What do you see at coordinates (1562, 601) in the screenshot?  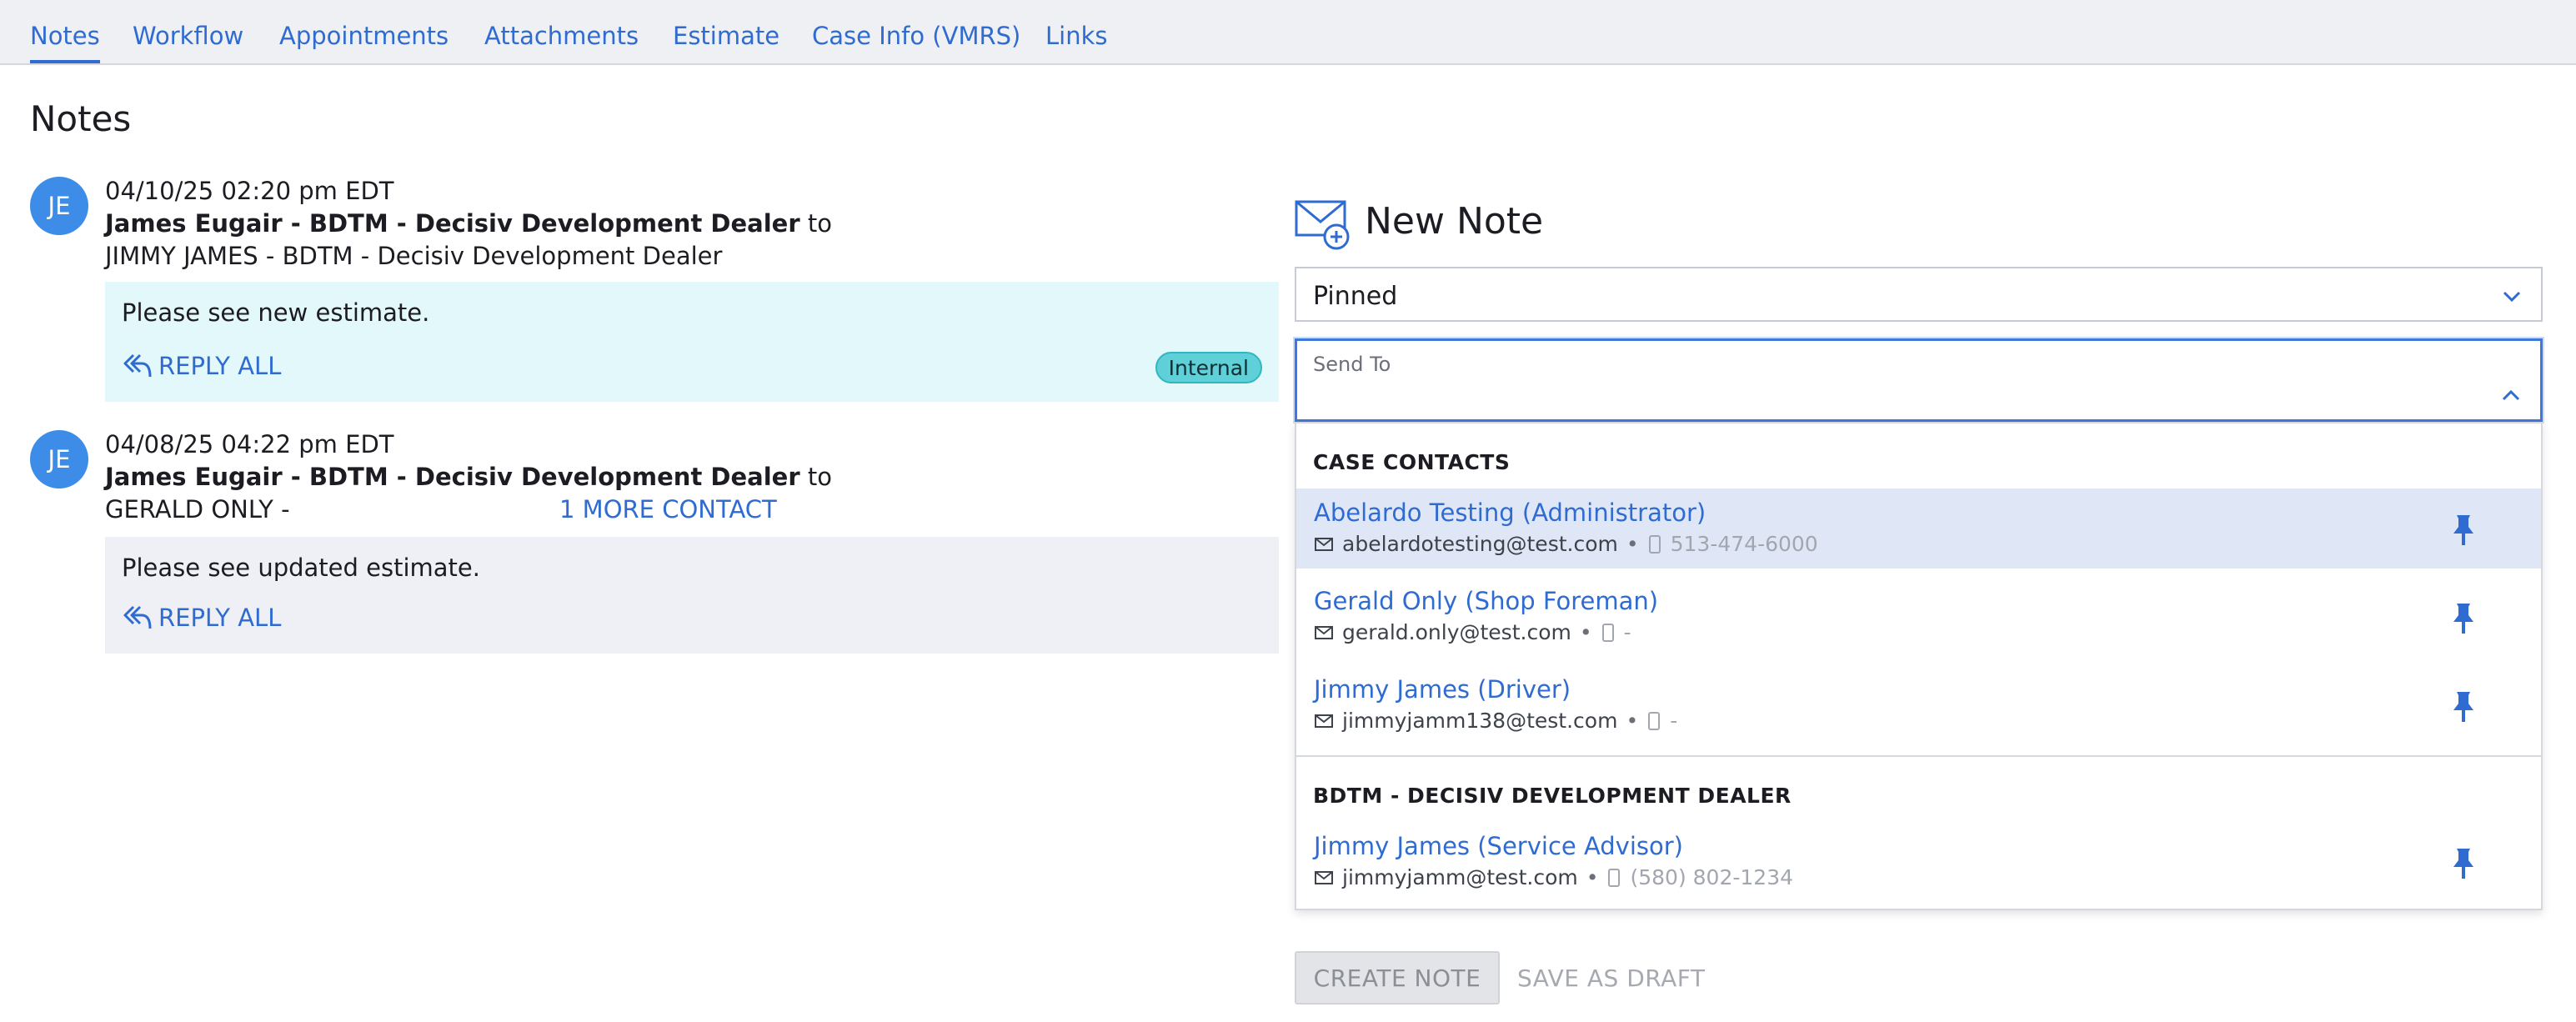 I see `contact-role: (Shop Foreman)` at bounding box center [1562, 601].